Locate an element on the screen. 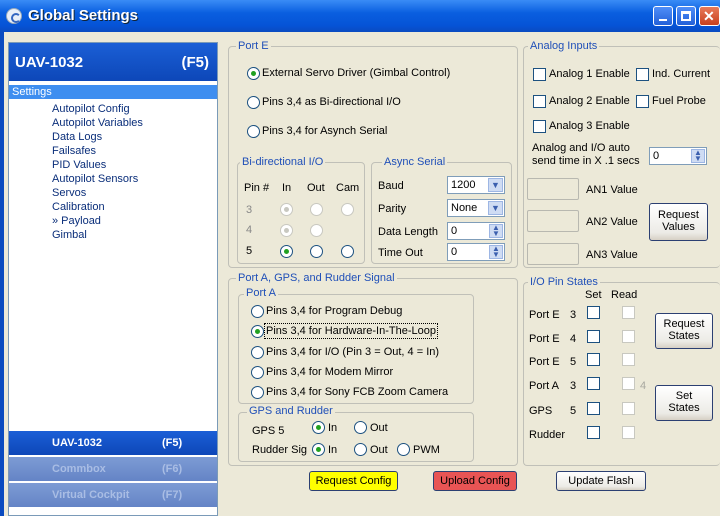  upload-config-button: Upload Config is located at coordinates (475, 481).